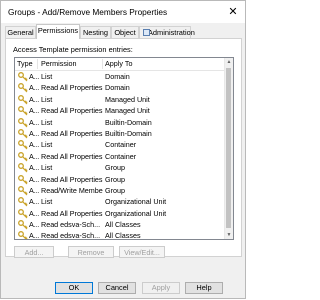  I want to click on help-button: Help, so click(204, 288).